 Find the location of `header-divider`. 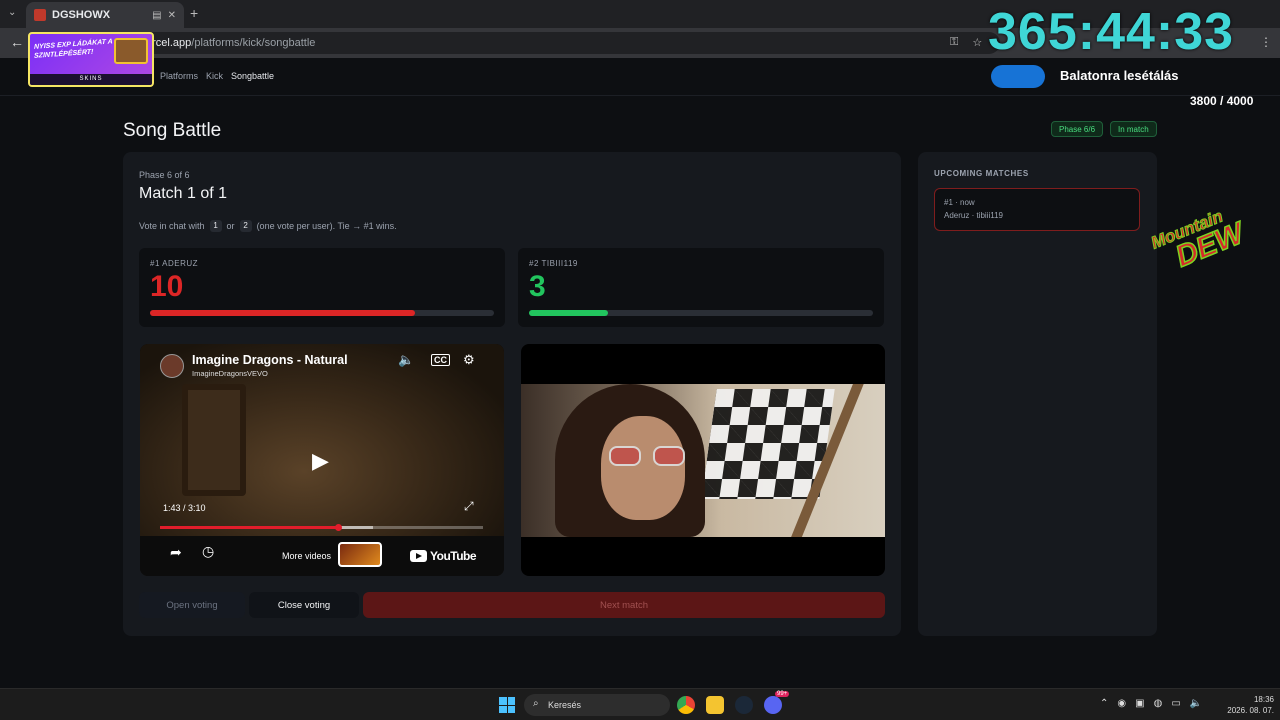

header-divider is located at coordinates (640, 95).